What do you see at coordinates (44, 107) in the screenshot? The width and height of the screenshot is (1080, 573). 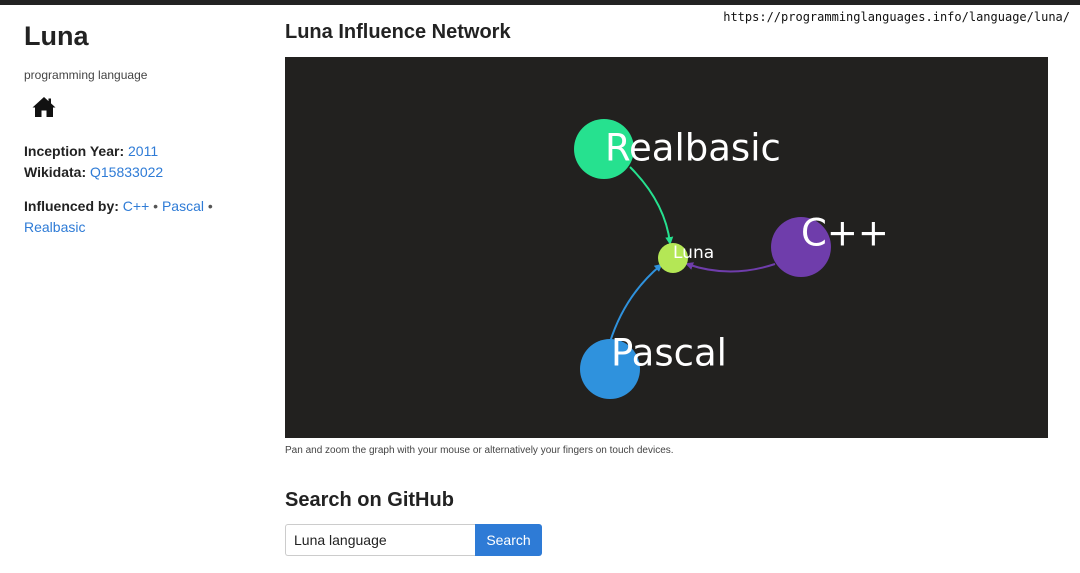 I see `home-icon` at bounding box center [44, 107].